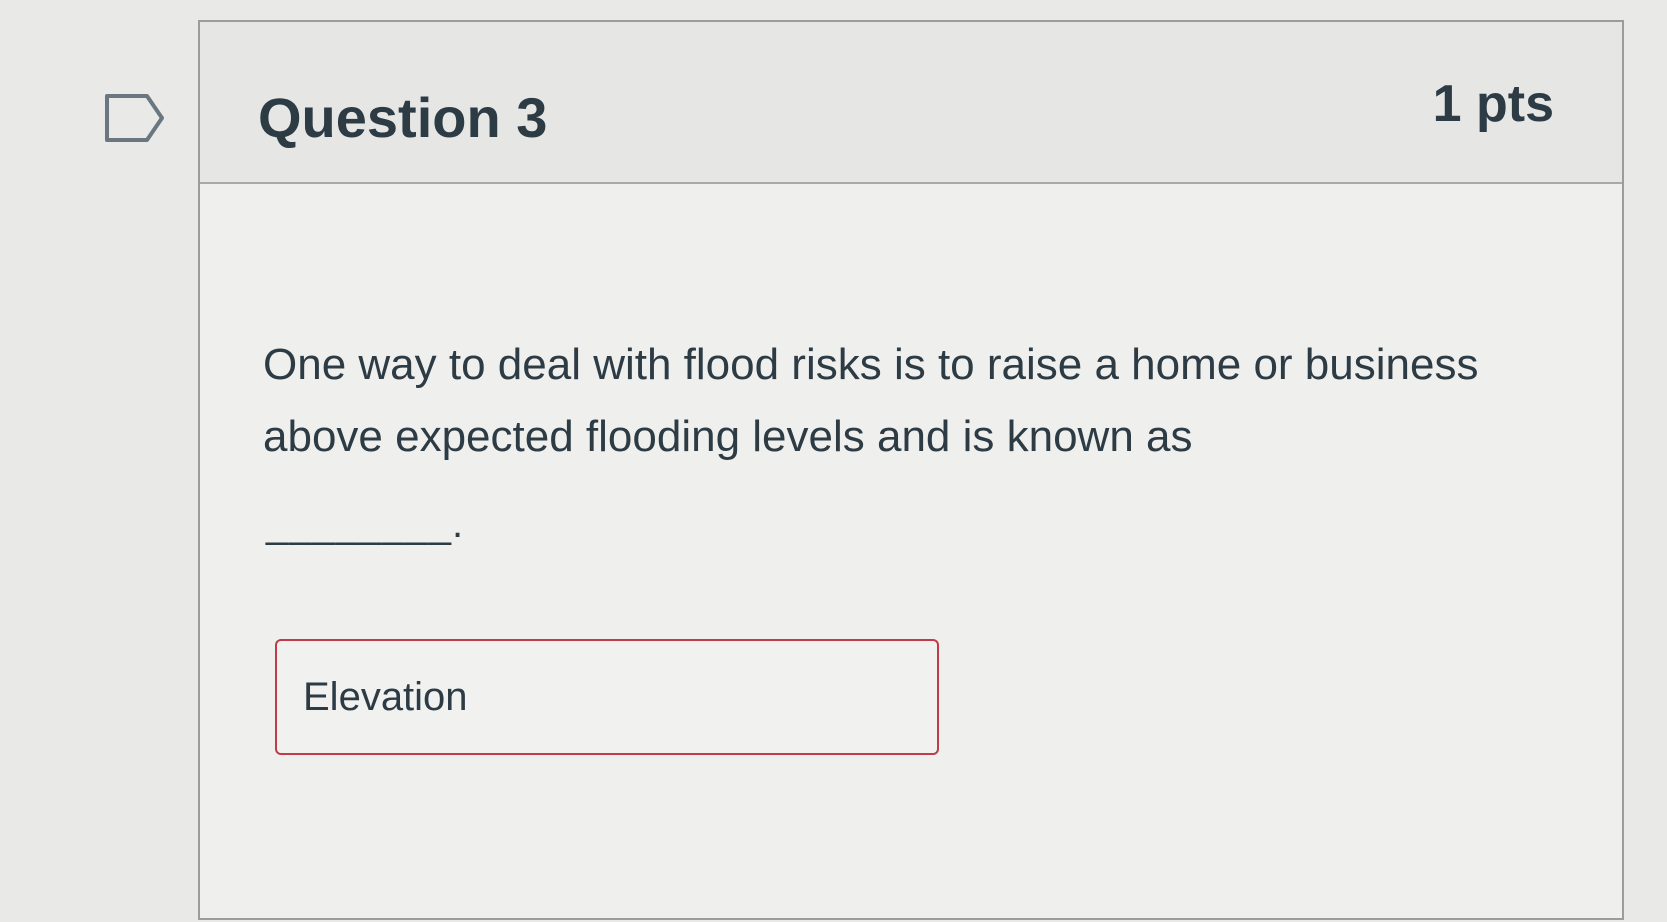 This screenshot has height=922, width=1667. Describe the element at coordinates (1493, 104) in the screenshot. I see `question-points: 1 pts` at that location.